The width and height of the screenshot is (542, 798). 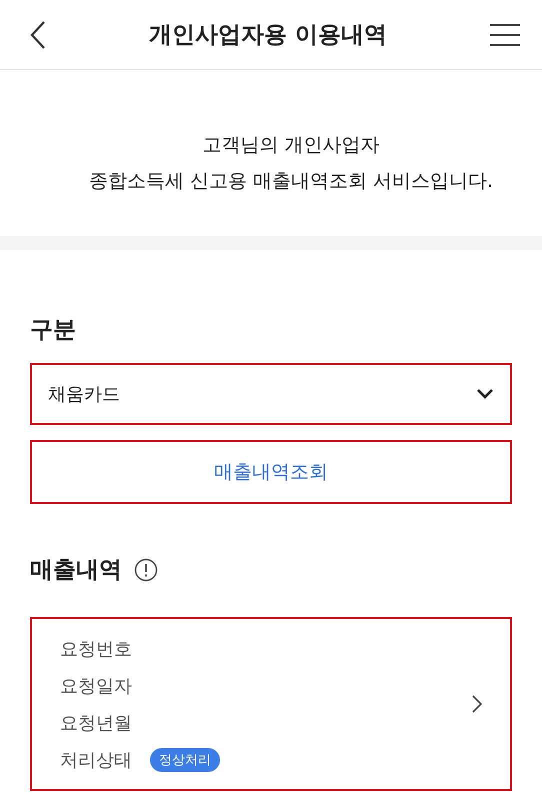 What do you see at coordinates (96, 649) in the screenshot?
I see `row-label: 요청번호` at bounding box center [96, 649].